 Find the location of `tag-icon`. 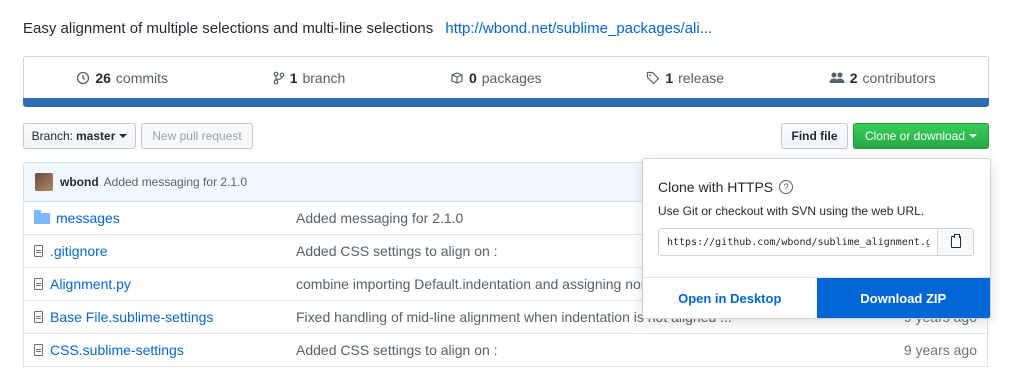

tag-icon is located at coordinates (653, 78).